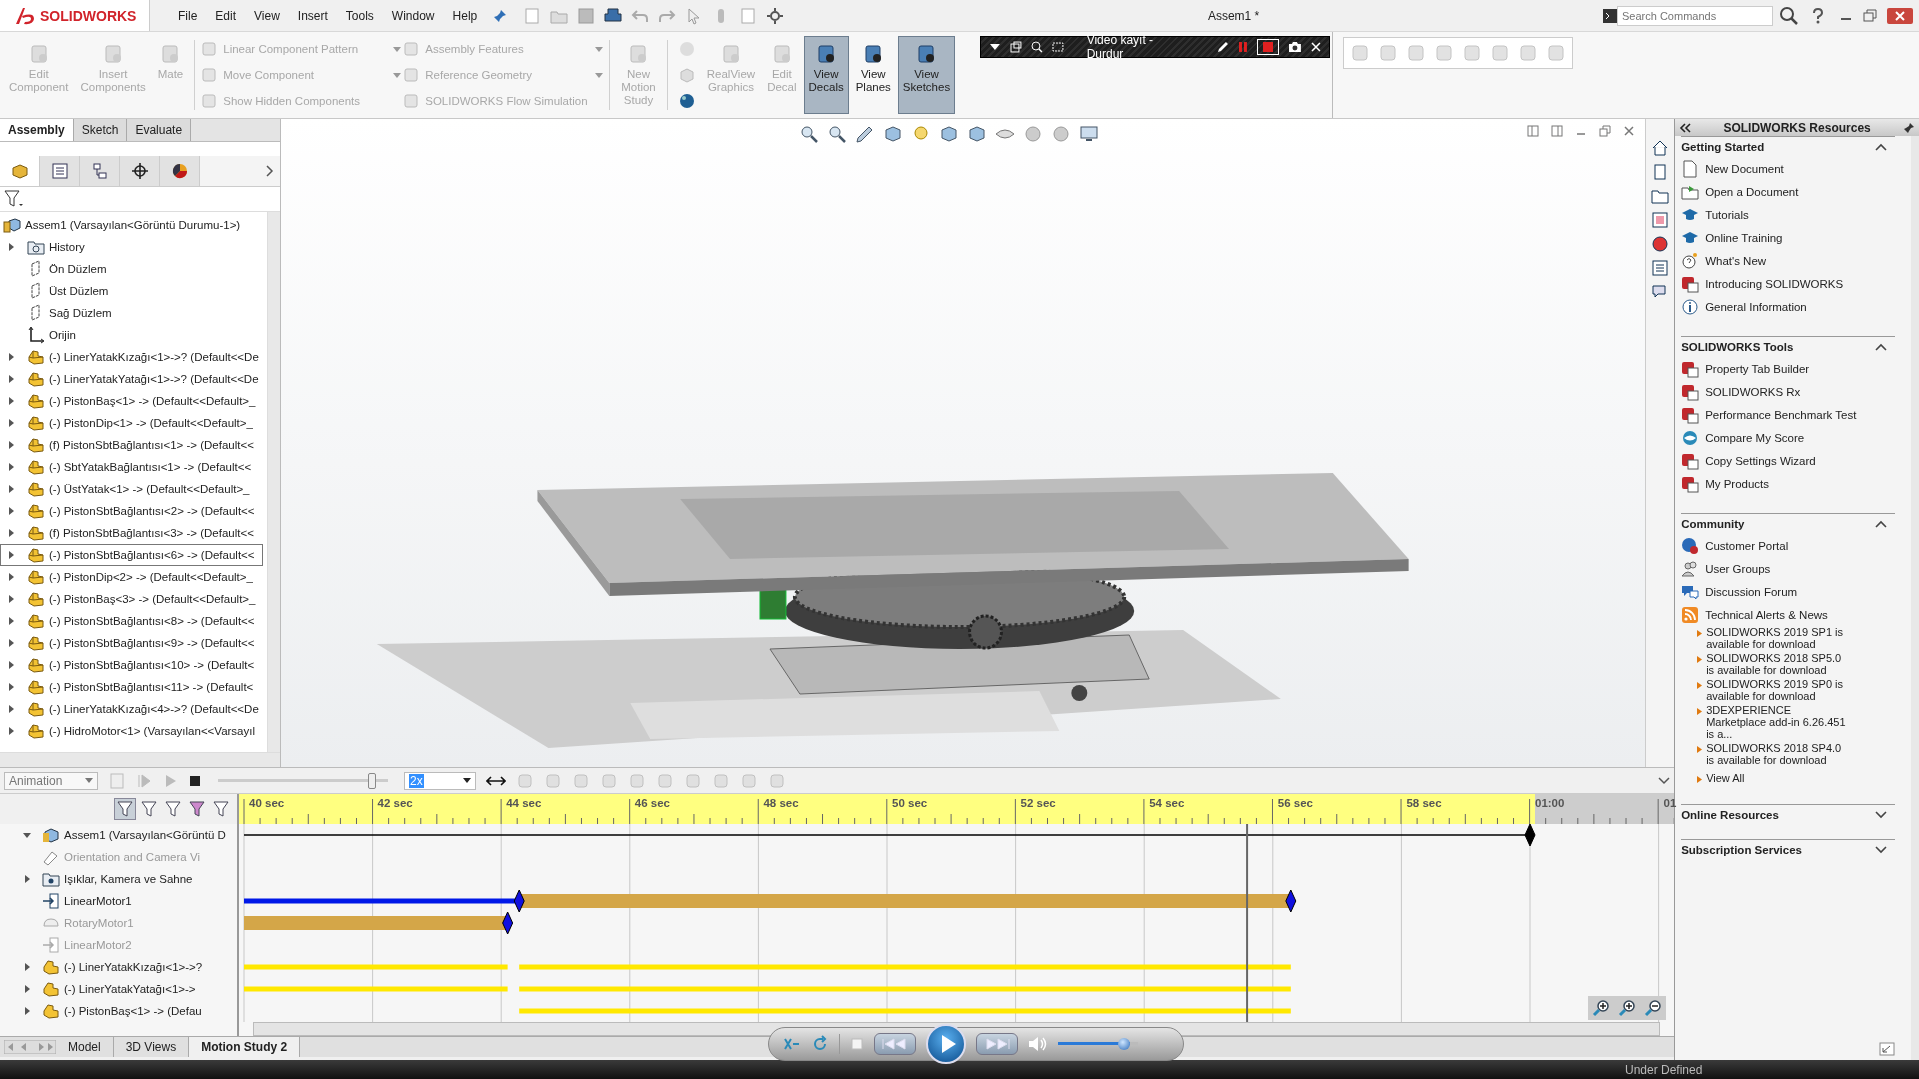 This screenshot has width=1919, height=1079. Describe the element at coordinates (1781, 414) in the screenshot. I see `resource-link: Performance Benchmark Test` at that location.